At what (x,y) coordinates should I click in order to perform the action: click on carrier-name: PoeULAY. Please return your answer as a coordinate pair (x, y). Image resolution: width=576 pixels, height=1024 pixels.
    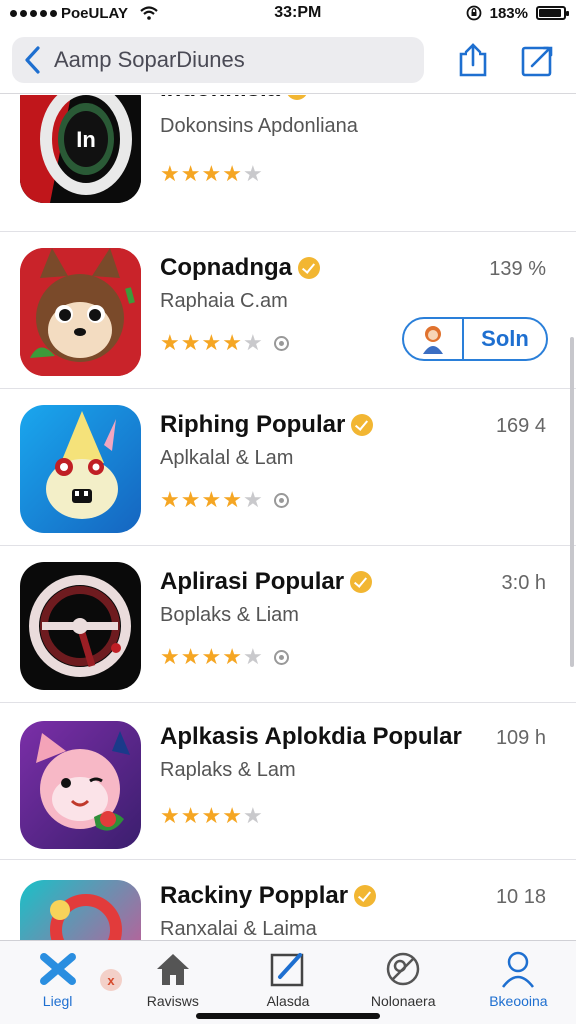
    Looking at the image, I should click on (94, 13).